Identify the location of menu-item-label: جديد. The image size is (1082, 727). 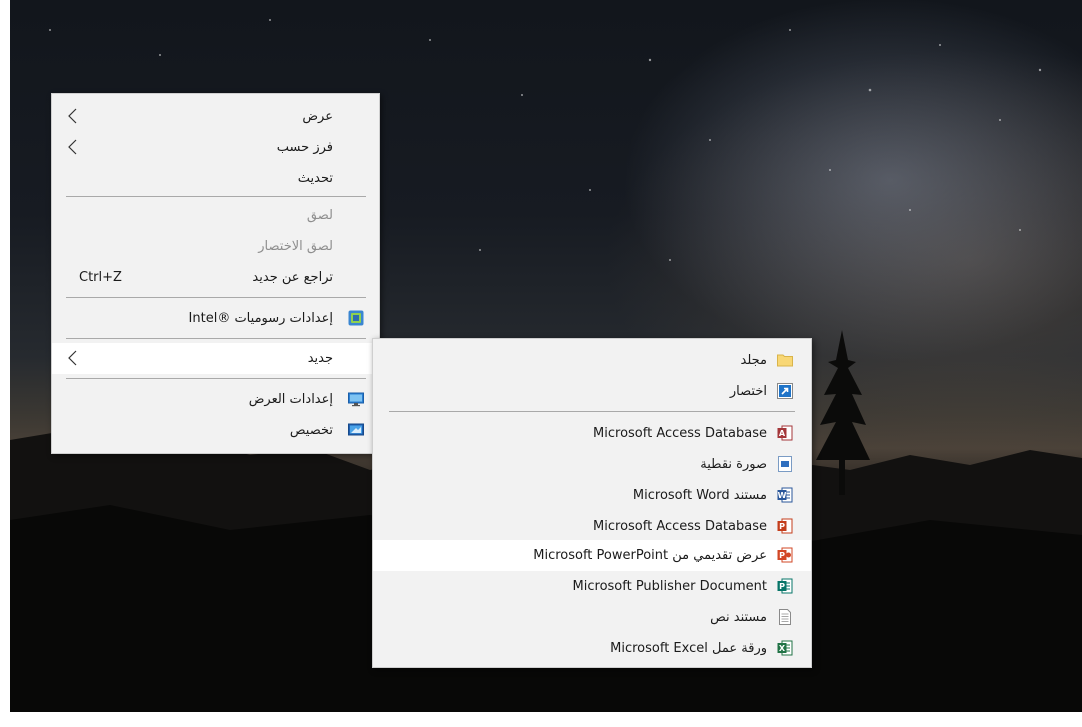
(320, 358).